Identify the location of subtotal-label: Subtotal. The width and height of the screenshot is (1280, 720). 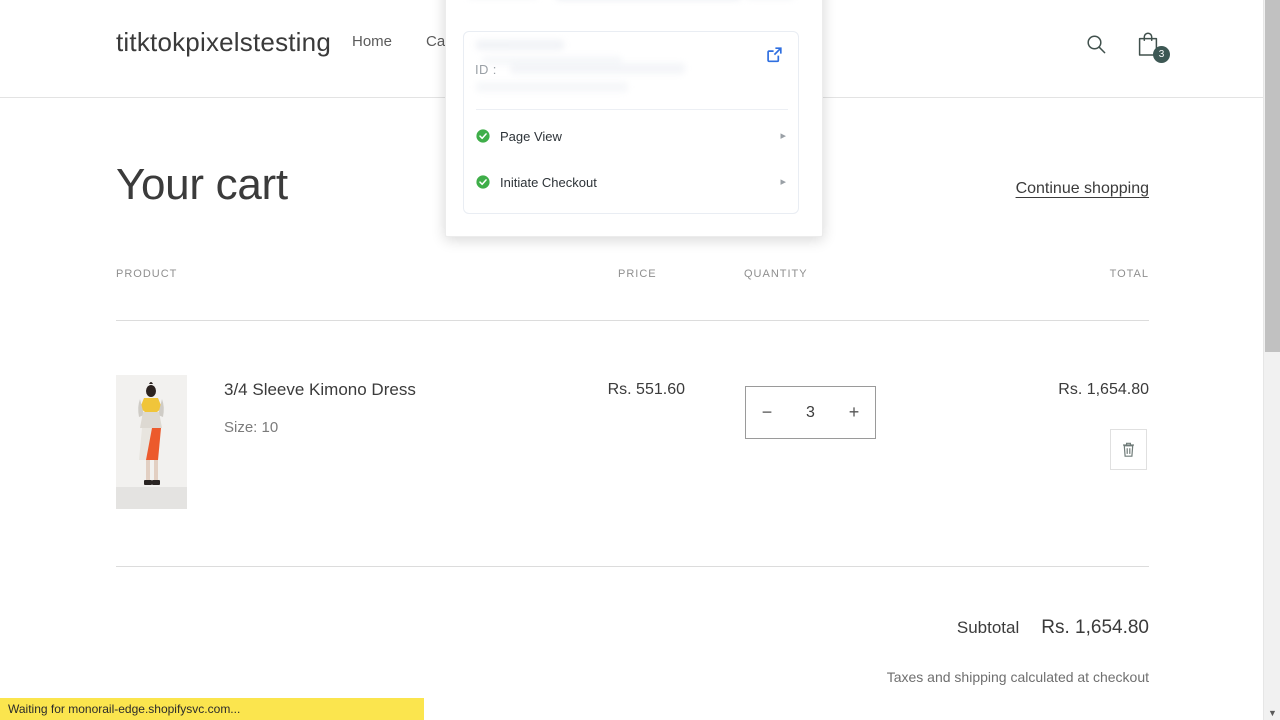
(988, 627).